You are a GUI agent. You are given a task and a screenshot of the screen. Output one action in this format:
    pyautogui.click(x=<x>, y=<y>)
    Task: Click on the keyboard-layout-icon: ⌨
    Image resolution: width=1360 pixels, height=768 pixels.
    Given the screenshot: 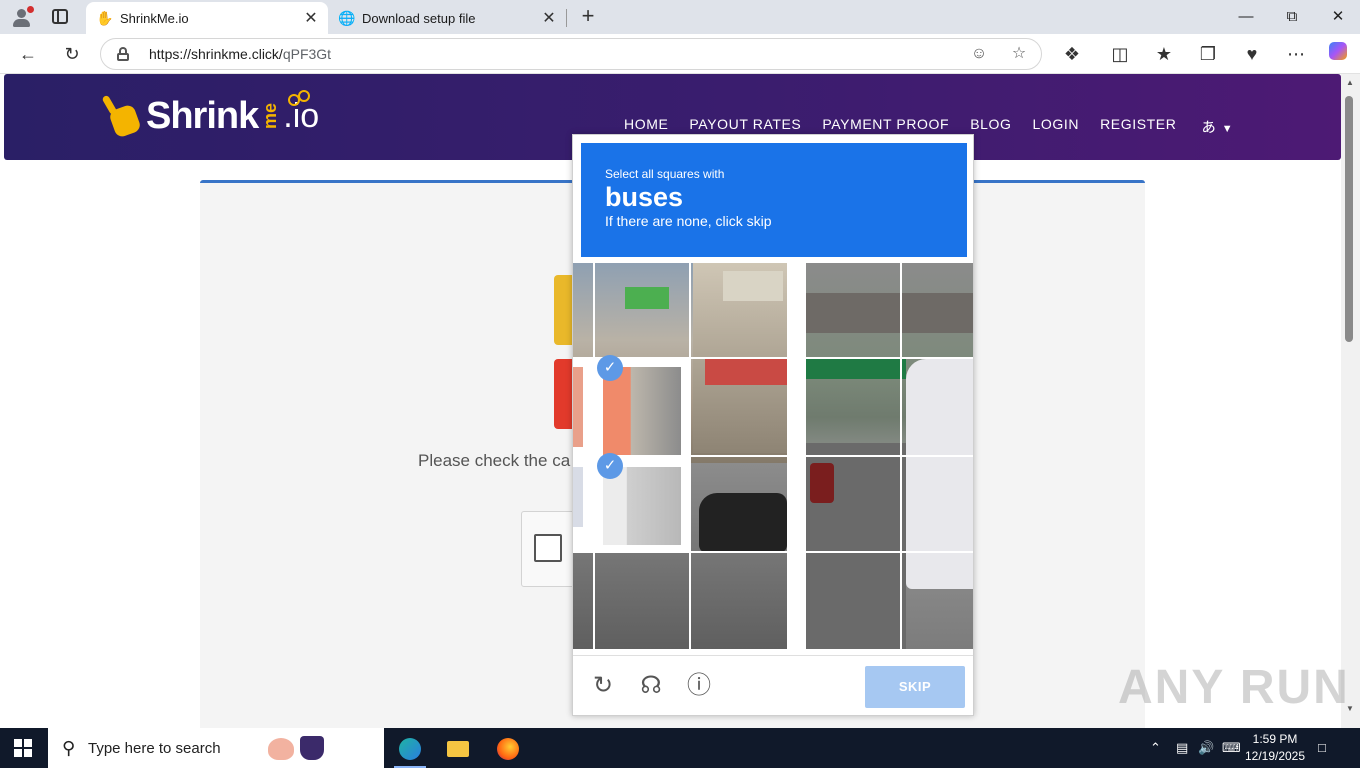 What is the action you would take?
    pyautogui.click(x=1231, y=748)
    